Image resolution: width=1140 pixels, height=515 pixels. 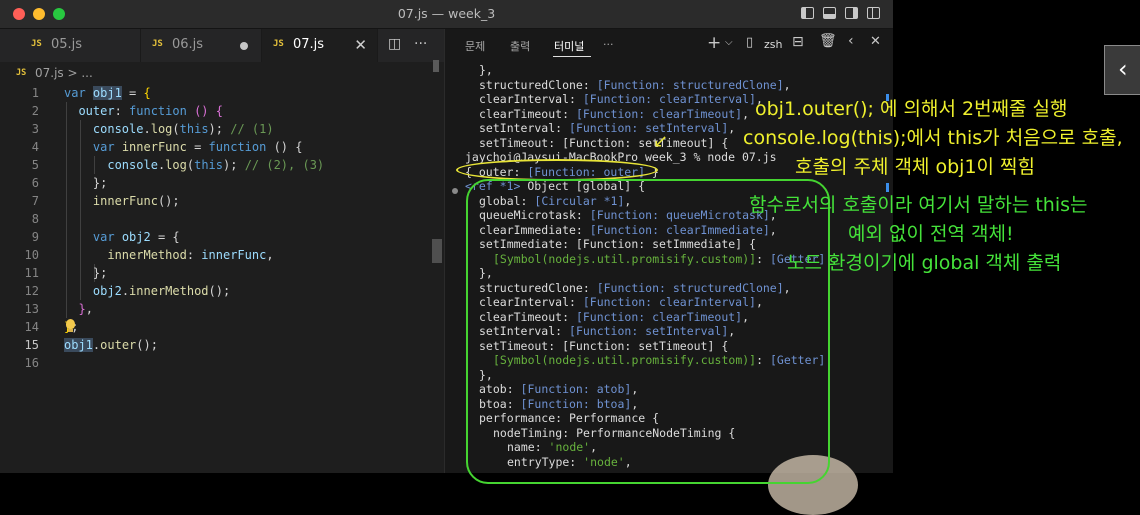 I want to click on tab-05-js: JS 05.js, so click(x=80, y=45).